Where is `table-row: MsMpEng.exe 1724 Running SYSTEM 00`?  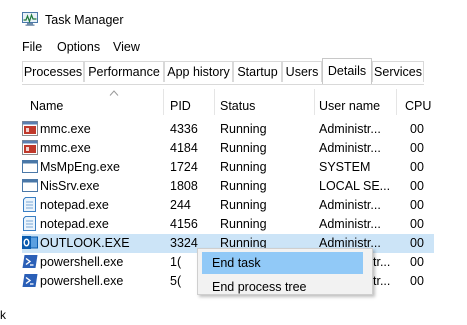
table-row: MsMpEng.exe 1724 Running SYSTEM 00 is located at coordinates (228, 167).